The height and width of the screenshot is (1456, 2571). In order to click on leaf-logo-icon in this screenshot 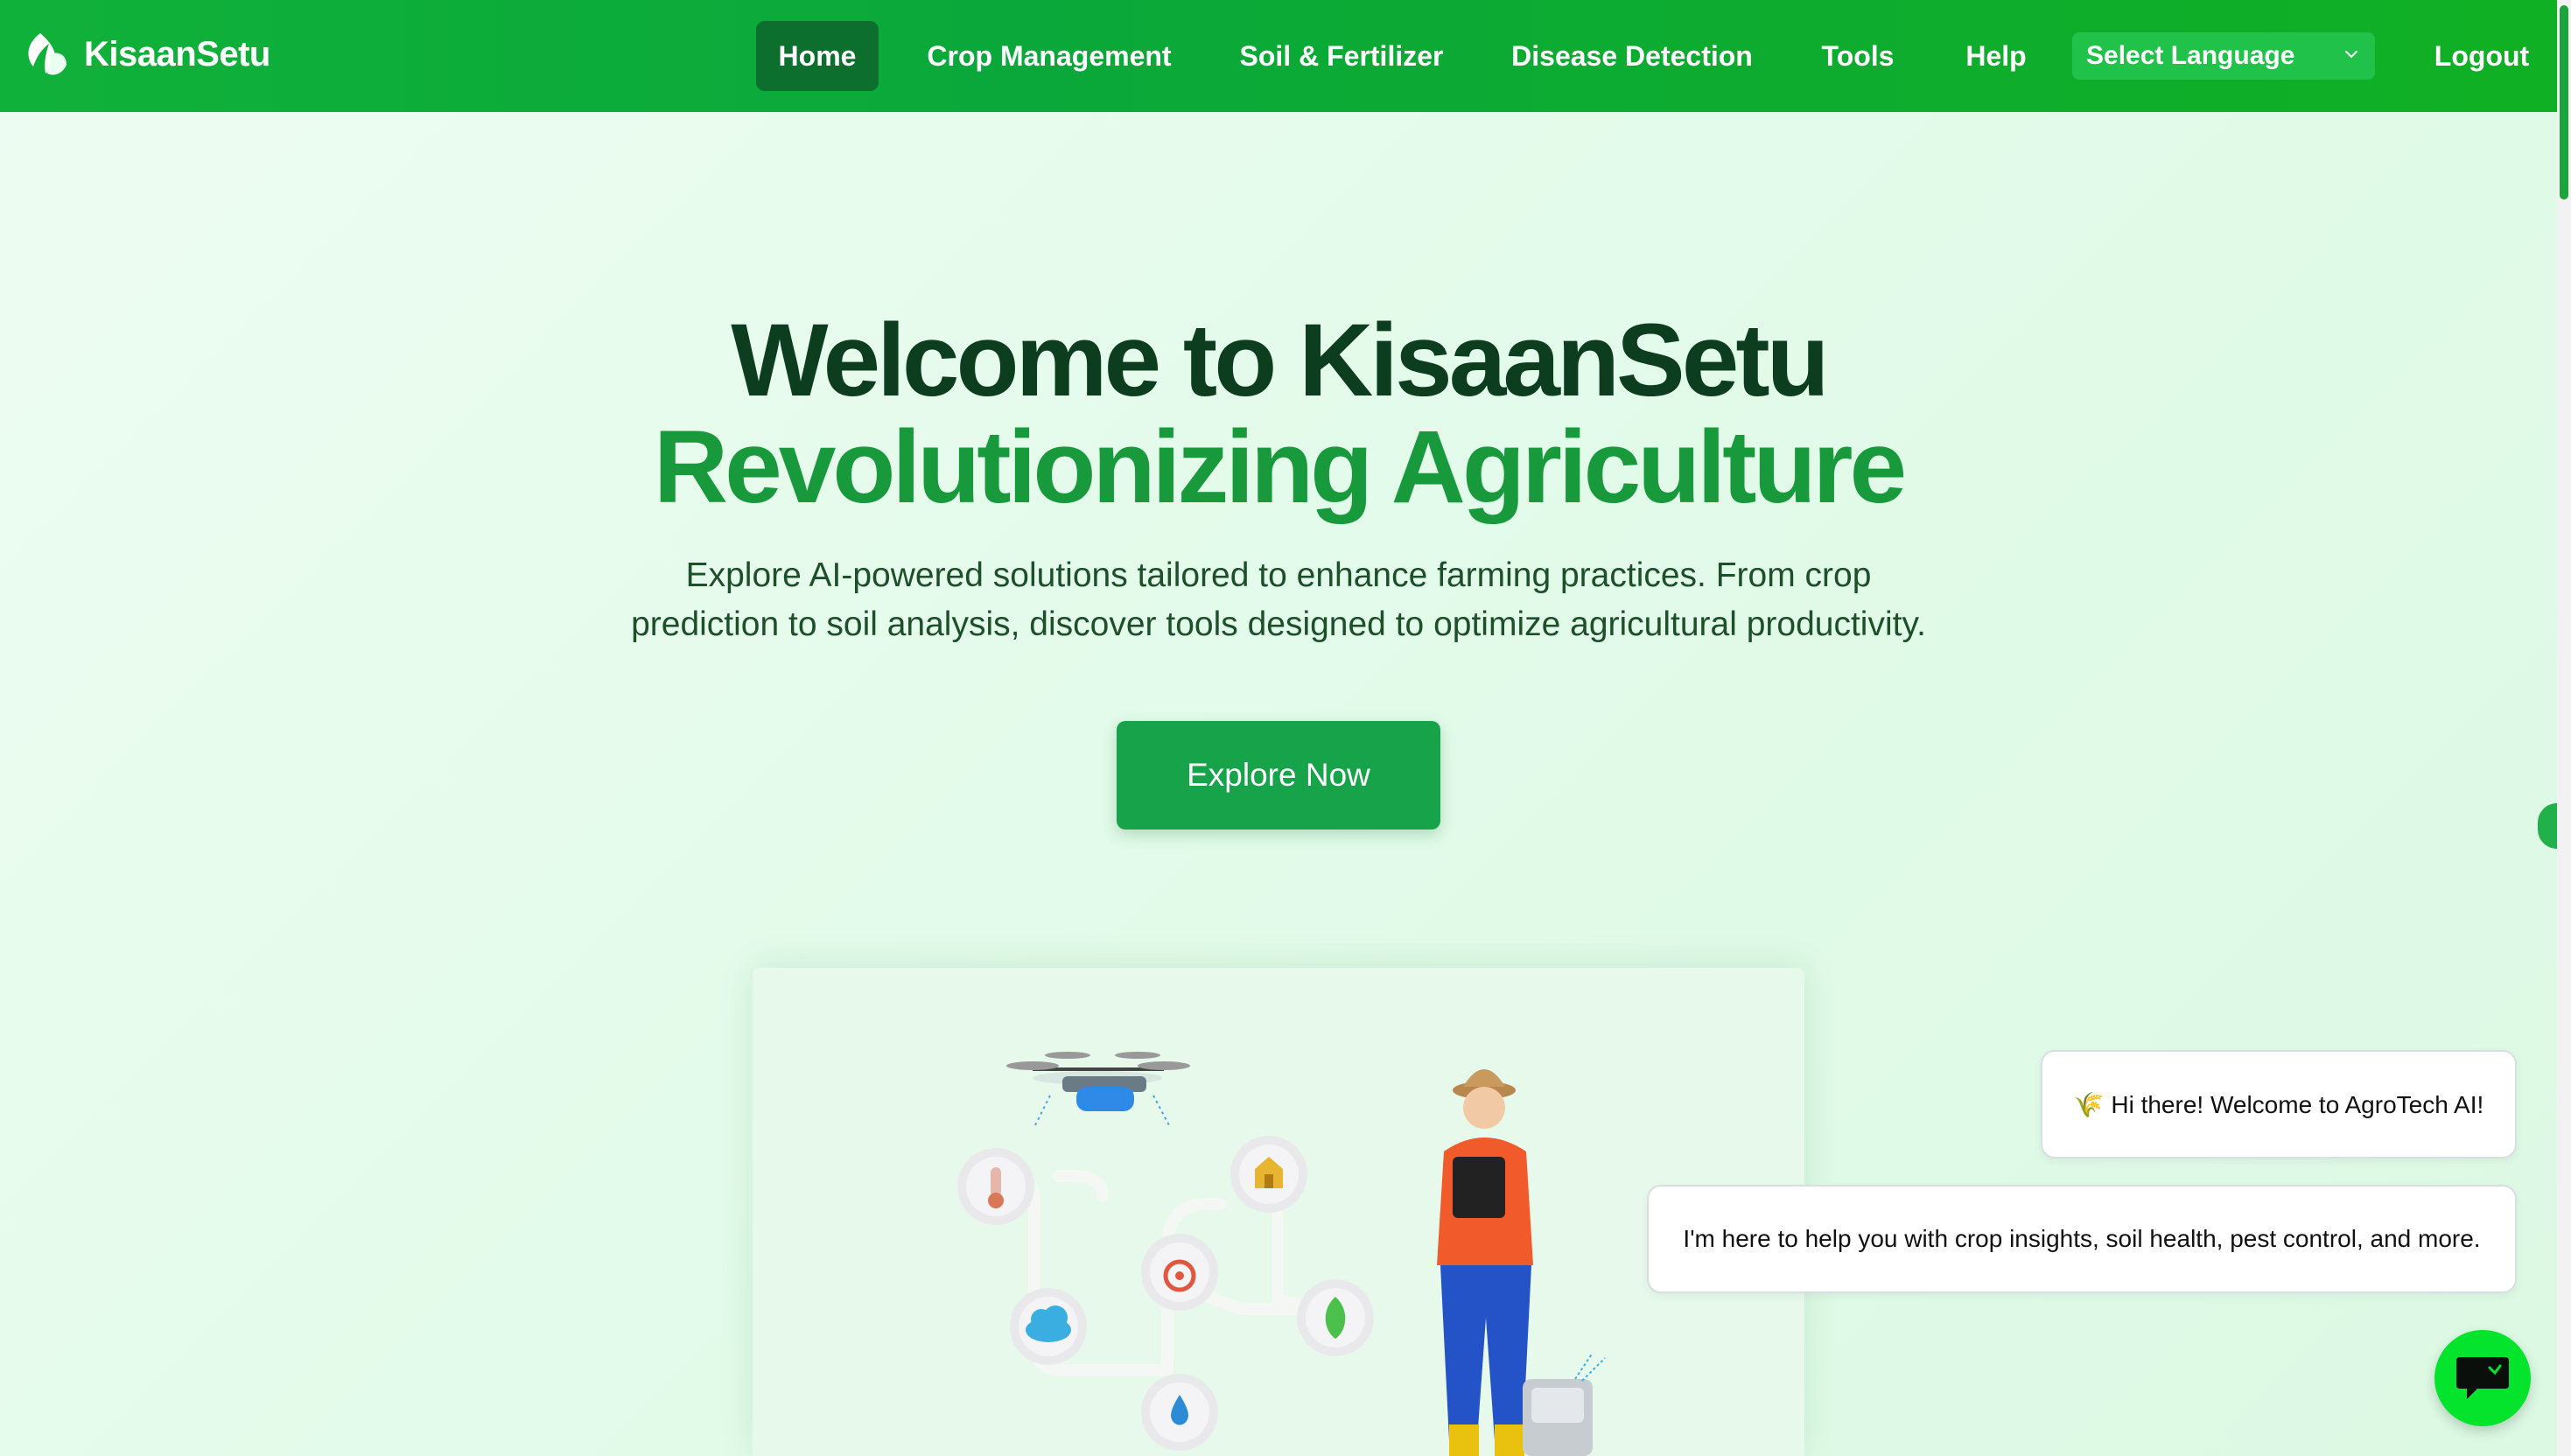, I will do `click(47, 54)`.